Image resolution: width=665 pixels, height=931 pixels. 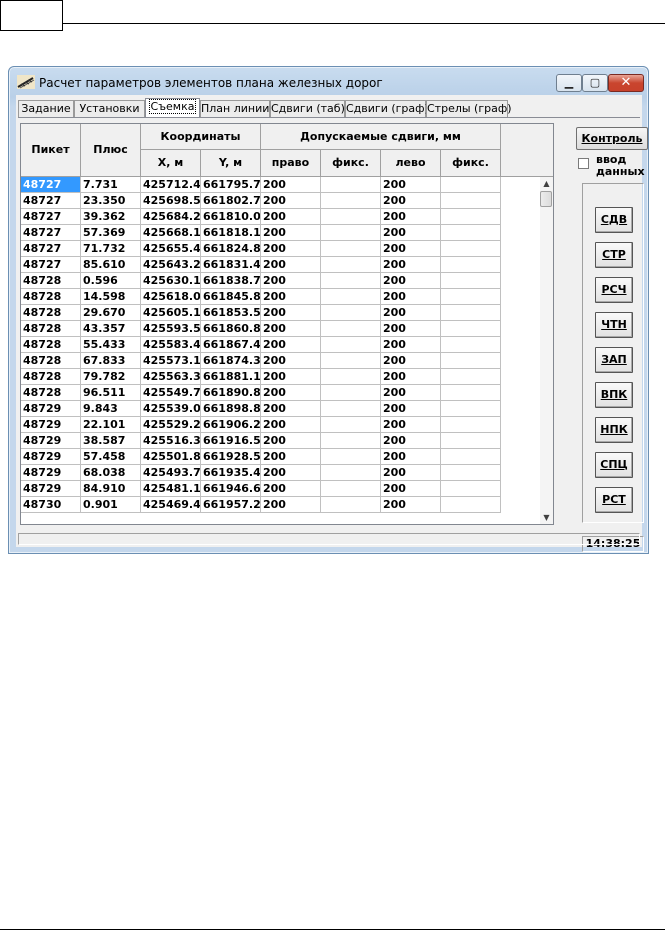 What do you see at coordinates (111, 265) in the screenshot?
I see `cell-plus: 85.610` at bounding box center [111, 265].